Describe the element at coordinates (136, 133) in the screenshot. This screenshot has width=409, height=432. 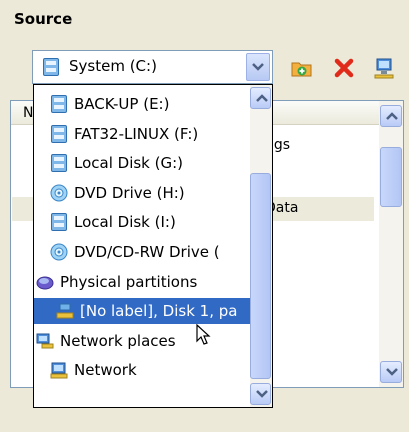
I see `dropdown-item-label: FAT32-LINUX (F:)` at that location.